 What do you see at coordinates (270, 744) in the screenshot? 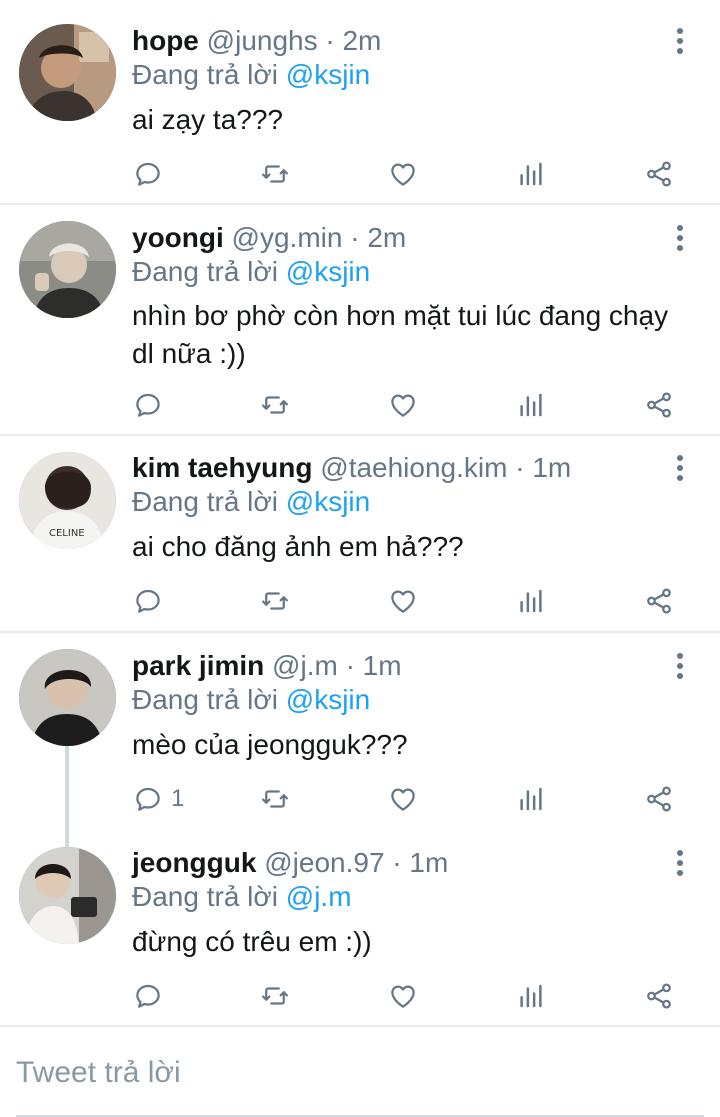
I see `tweet-text: mèo của jeongguk???` at bounding box center [270, 744].